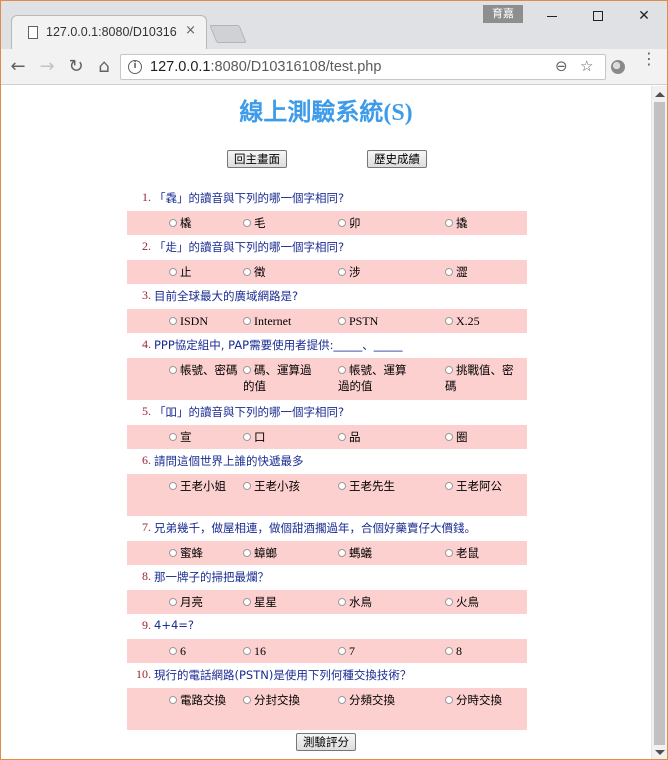  I want to click on answer-option: 卯, so click(349, 223).